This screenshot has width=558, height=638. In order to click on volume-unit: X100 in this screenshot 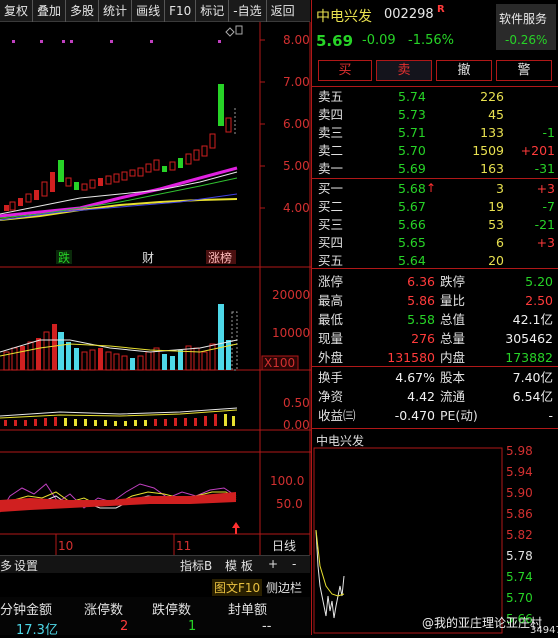, I will do `click(279, 363)`.